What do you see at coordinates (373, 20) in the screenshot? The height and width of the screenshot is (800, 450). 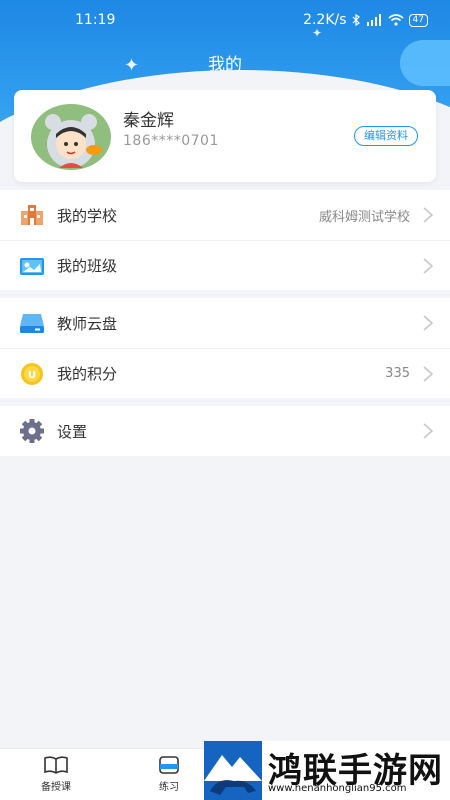 I see `signal-icon` at bounding box center [373, 20].